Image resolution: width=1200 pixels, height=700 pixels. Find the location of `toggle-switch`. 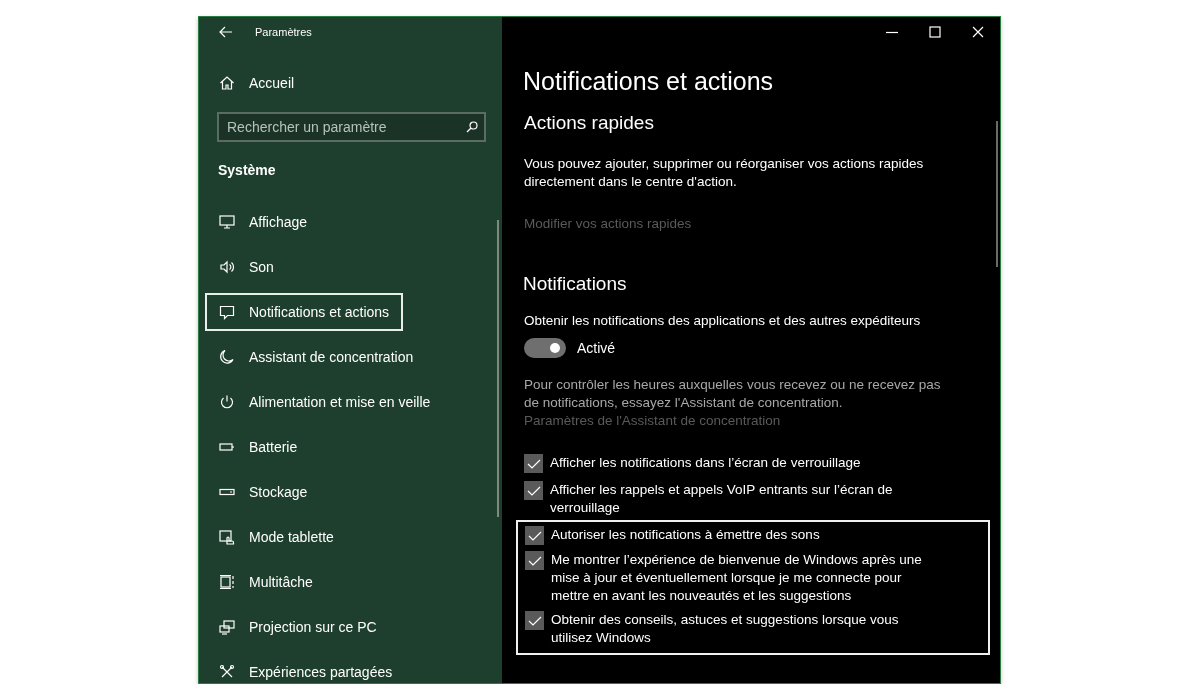

toggle-switch is located at coordinates (545, 348).